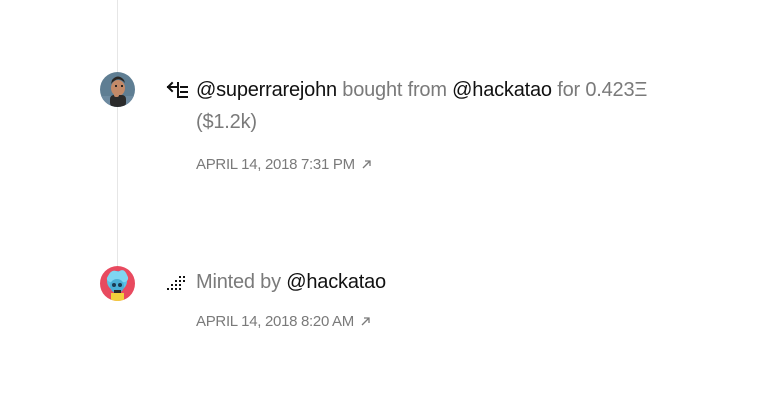  Describe the element at coordinates (336, 282) in the screenshot. I see `minter-link: @hackatao` at that location.